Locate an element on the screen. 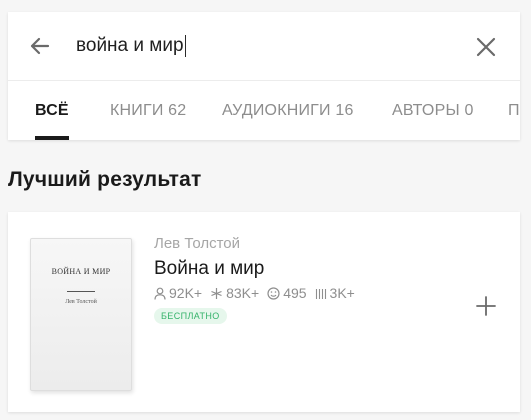 Image resolution: width=531 pixels, height=420 pixels. clear-search-button is located at coordinates (486, 47).